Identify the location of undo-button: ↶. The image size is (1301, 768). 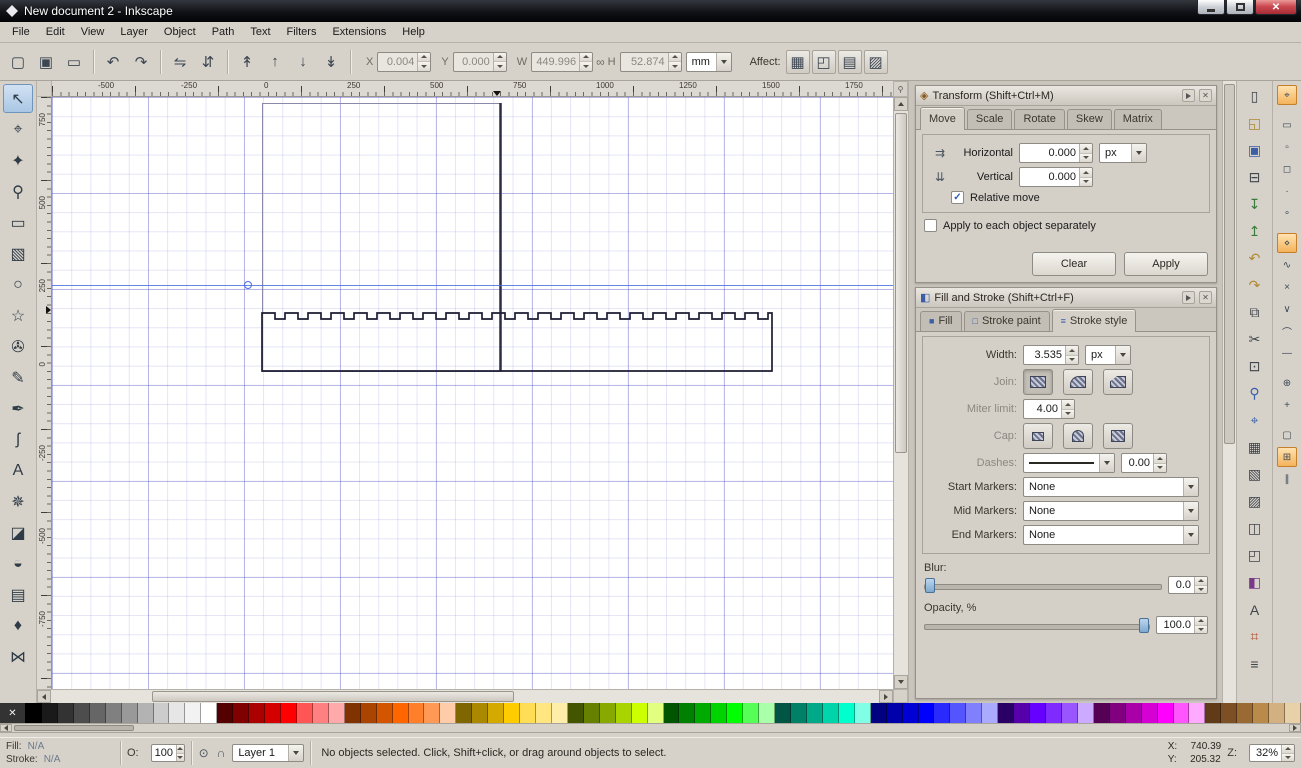
(1255, 258).